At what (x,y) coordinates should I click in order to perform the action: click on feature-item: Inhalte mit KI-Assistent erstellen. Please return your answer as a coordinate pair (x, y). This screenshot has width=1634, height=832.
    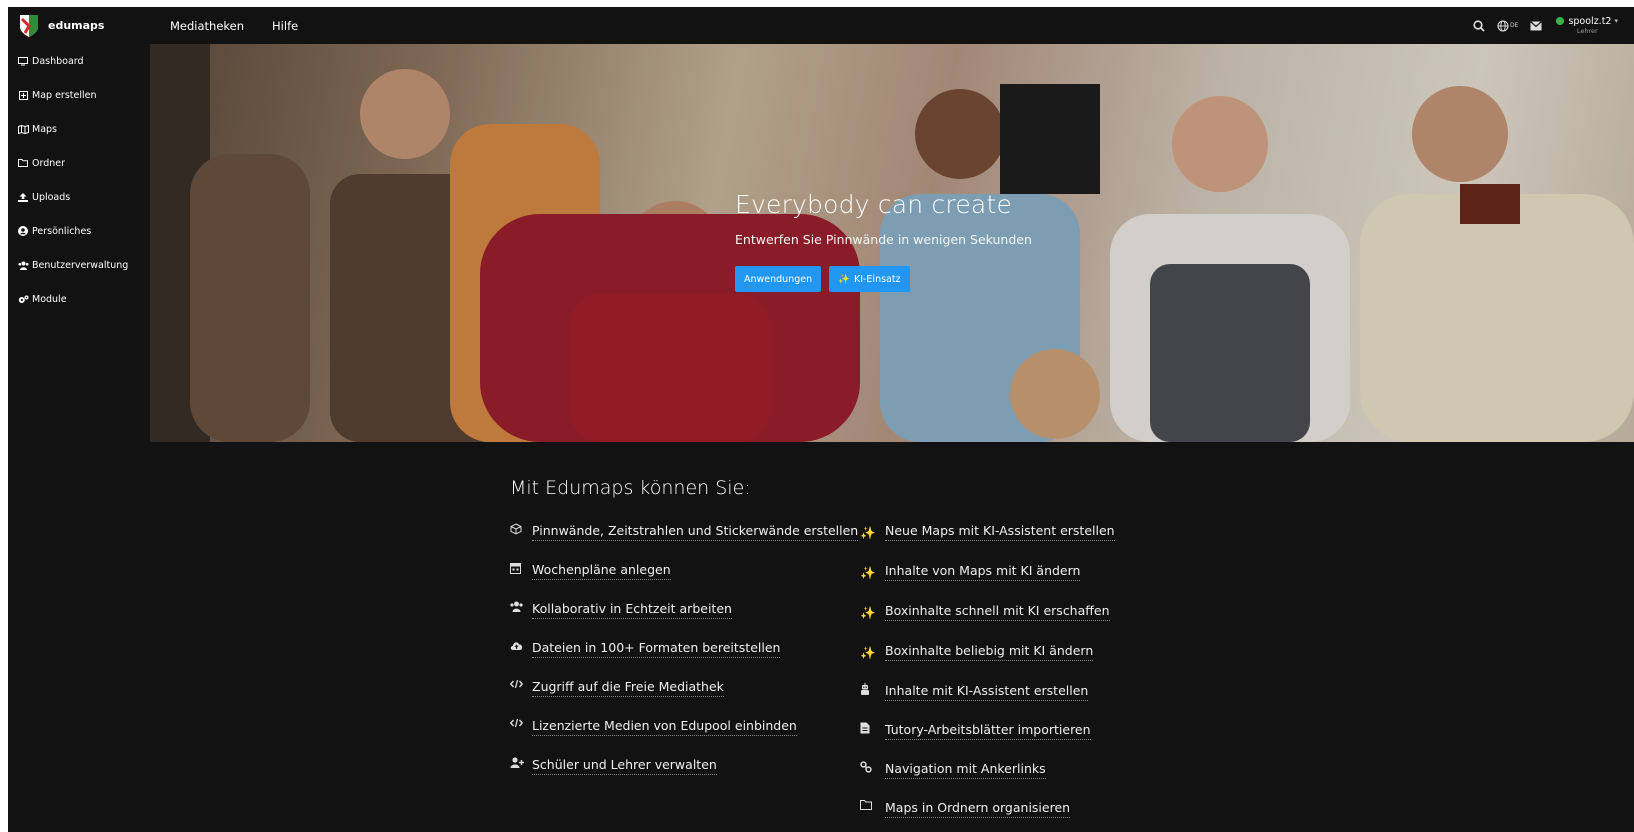
    Looking at the image, I should click on (1035, 691).